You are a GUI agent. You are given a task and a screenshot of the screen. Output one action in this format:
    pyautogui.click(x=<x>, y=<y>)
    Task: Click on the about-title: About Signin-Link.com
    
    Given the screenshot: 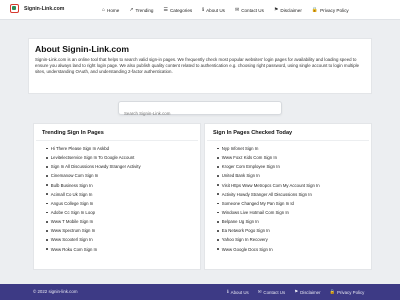 What is the action you would take?
    pyautogui.click(x=82, y=49)
    